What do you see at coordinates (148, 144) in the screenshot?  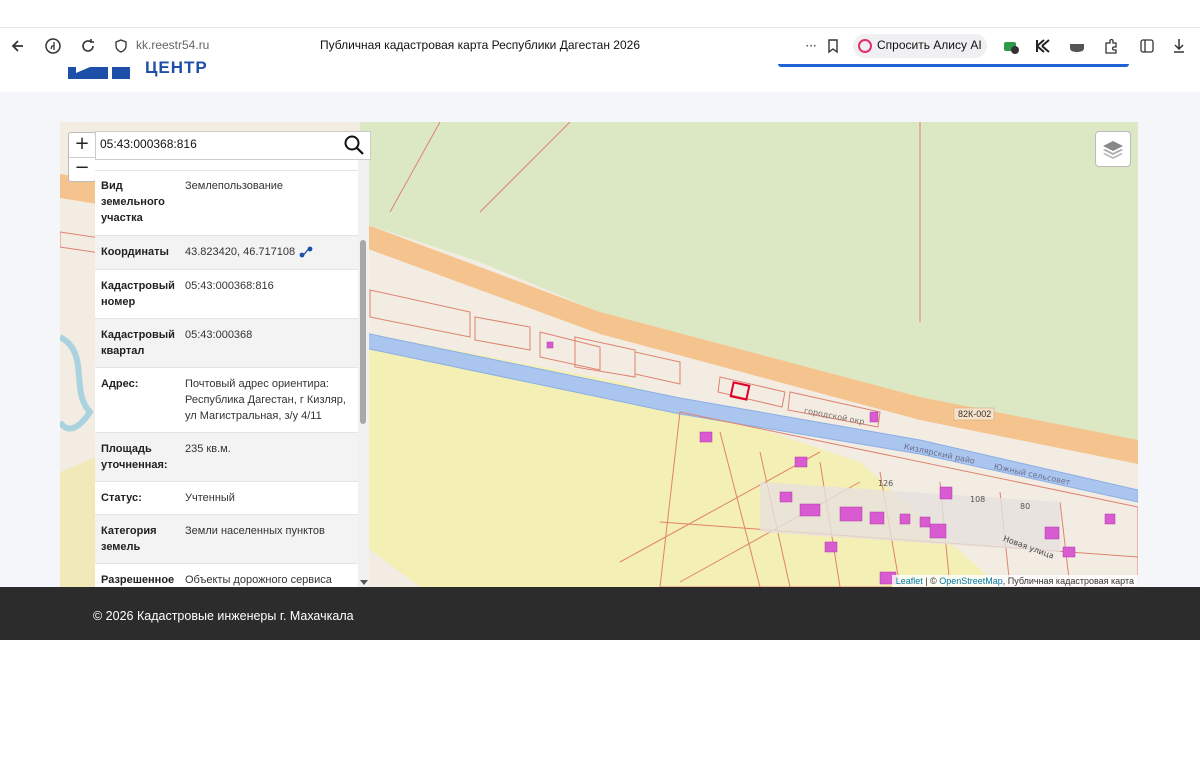 I see `search-input: 05:43:000368:816` at bounding box center [148, 144].